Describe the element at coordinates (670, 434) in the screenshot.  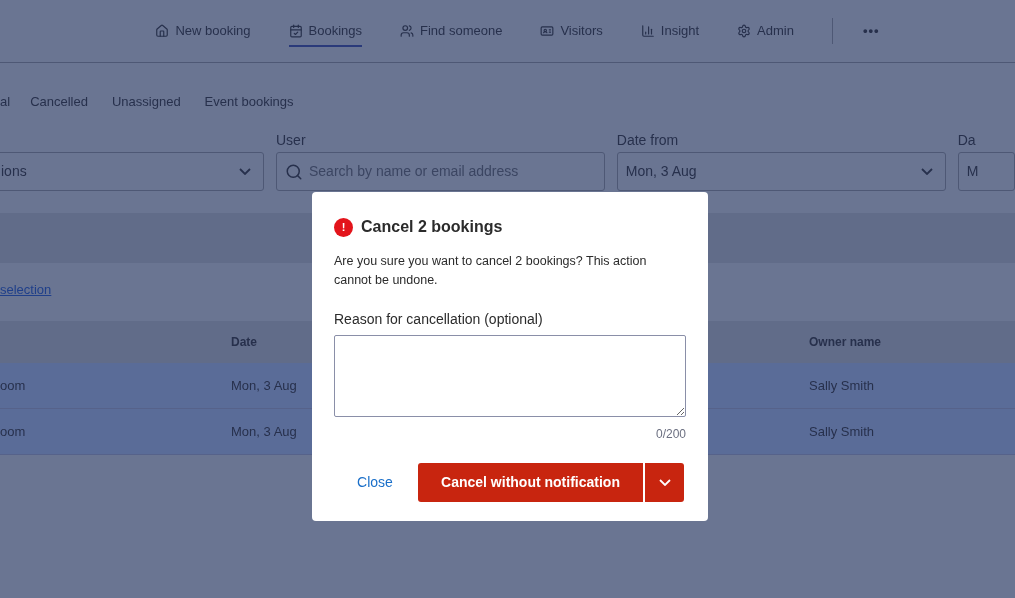
I see `character-counter: 0/200` at that location.